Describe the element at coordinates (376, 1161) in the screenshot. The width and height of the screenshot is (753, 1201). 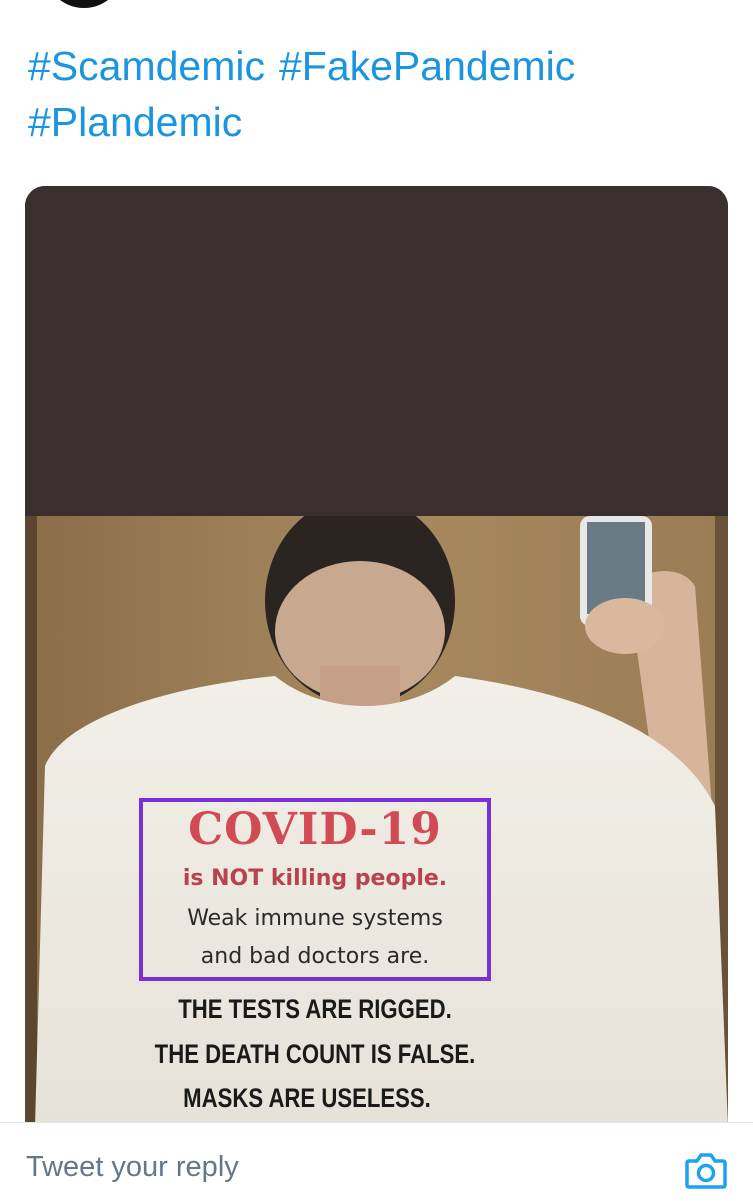
I see `reply-bar: Tweet your reply` at that location.